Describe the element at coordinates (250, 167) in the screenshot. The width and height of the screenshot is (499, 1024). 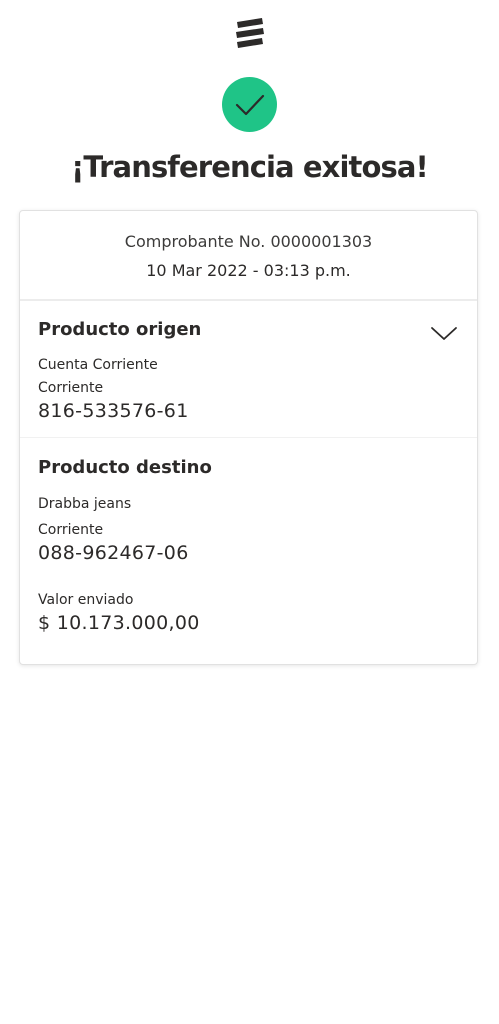
I see `page-title: ¡Transferencia exitosa!` at that location.